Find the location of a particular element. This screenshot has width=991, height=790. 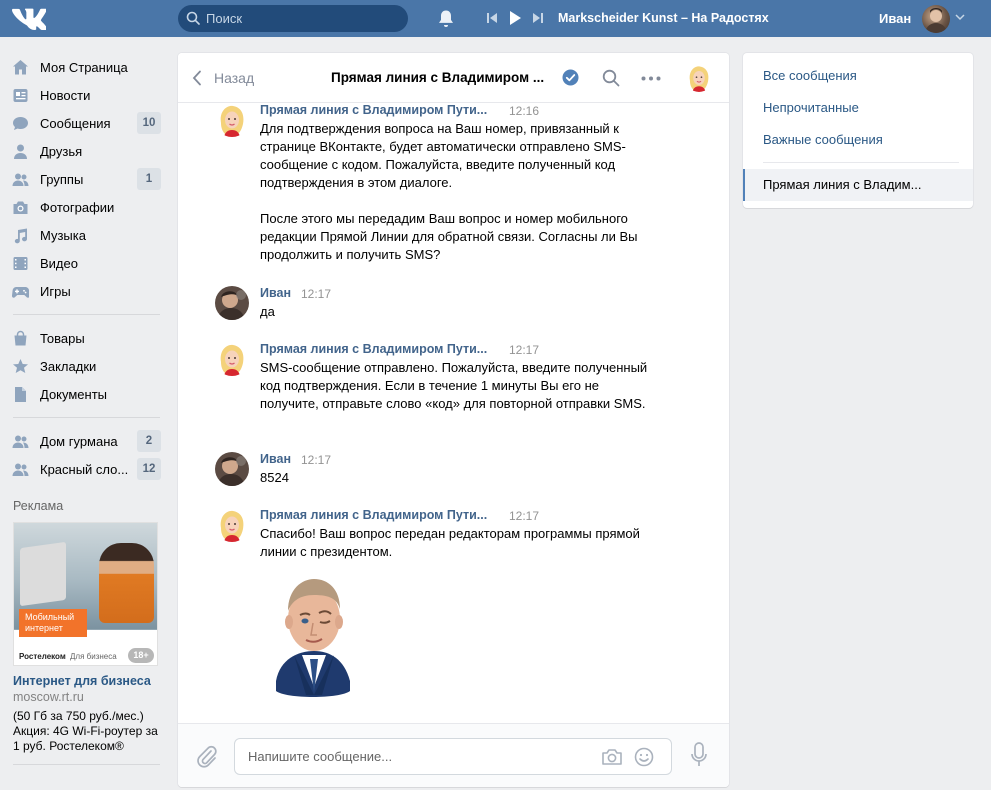

menu-item-13: Красный сло... 12 is located at coordinates (85, 469).